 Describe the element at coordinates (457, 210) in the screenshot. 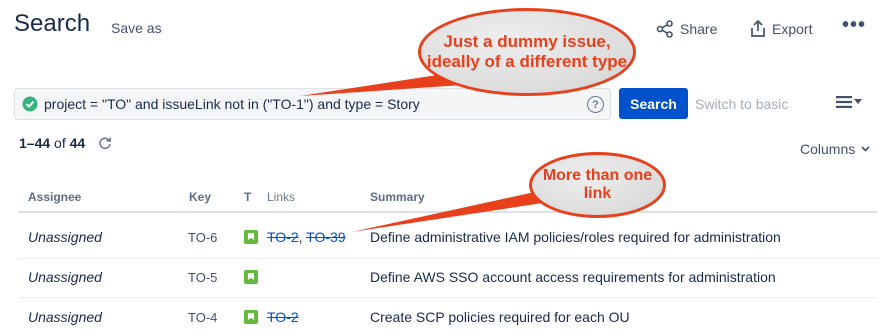

I see `callout2-arrow` at that location.